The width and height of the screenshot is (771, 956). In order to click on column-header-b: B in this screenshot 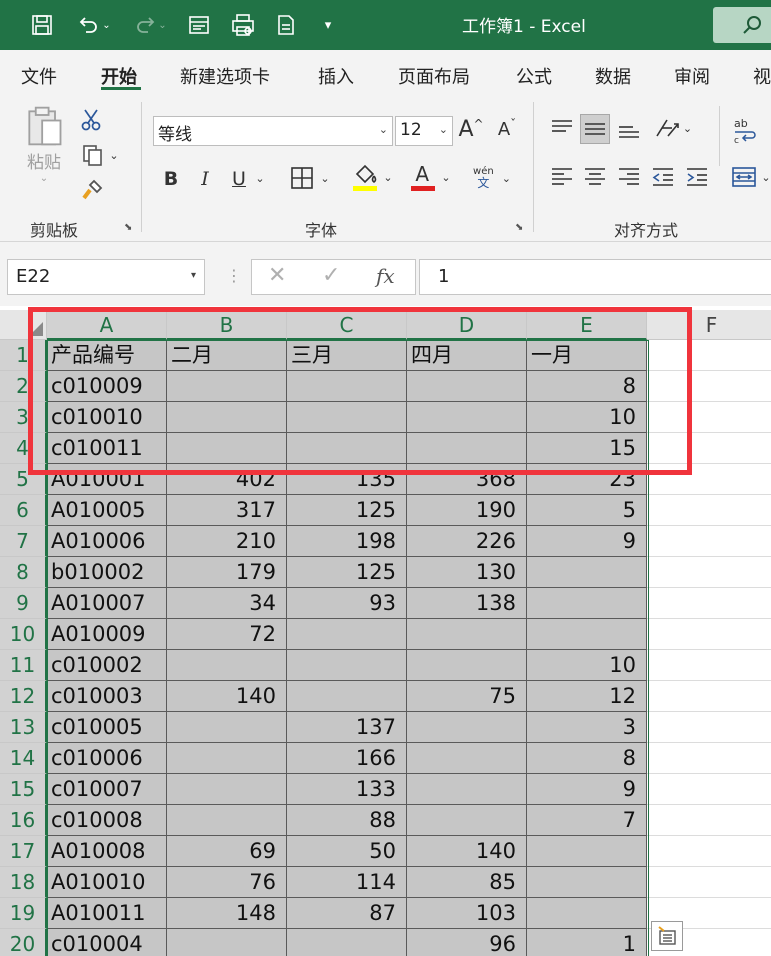, I will do `click(227, 325)`.